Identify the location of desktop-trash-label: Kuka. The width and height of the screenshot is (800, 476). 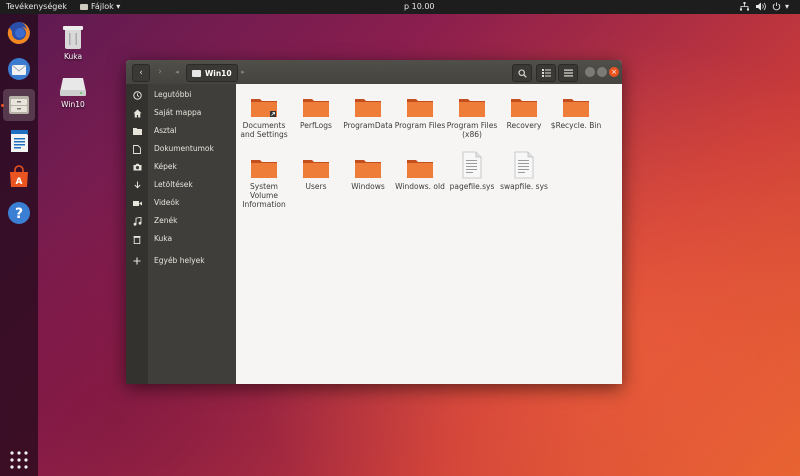
(73, 56).